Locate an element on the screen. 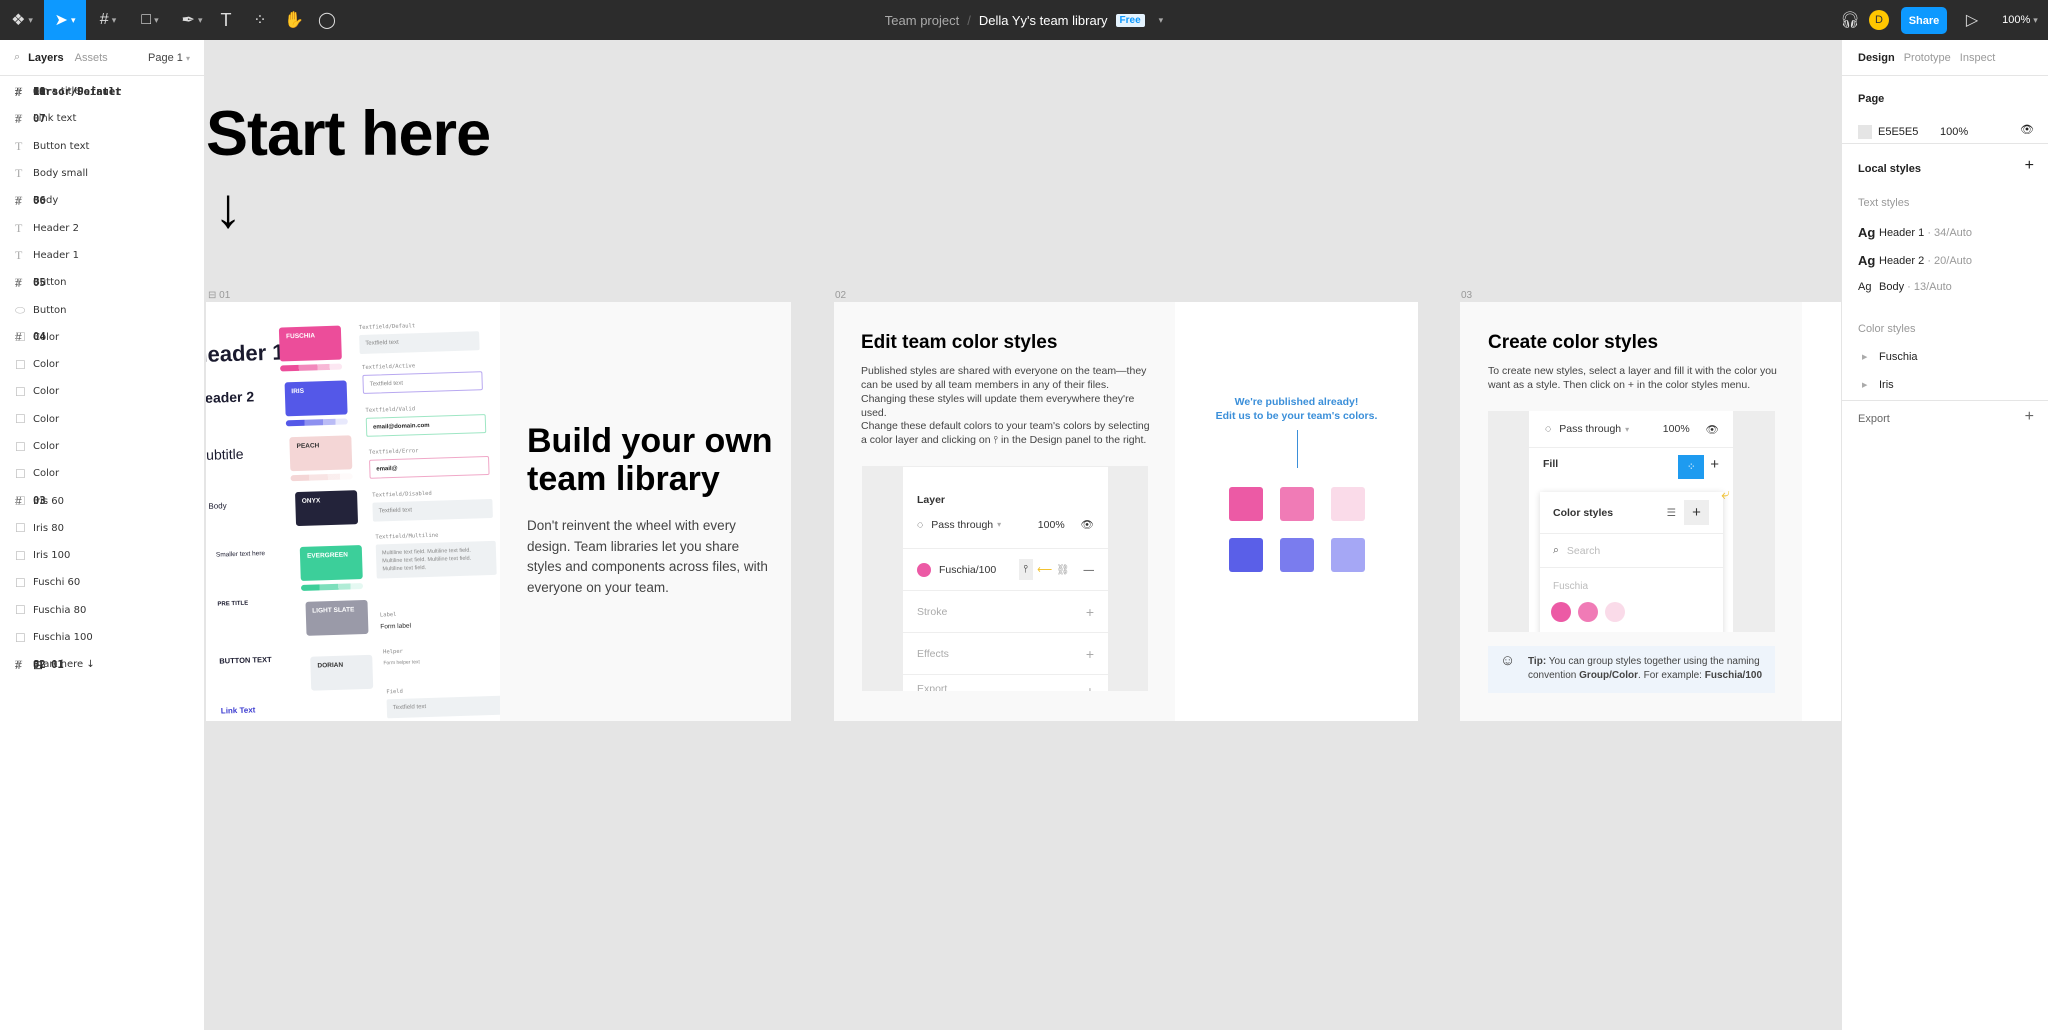 The width and height of the screenshot is (2048, 1030). text-icon: T is located at coordinates (19, 664).